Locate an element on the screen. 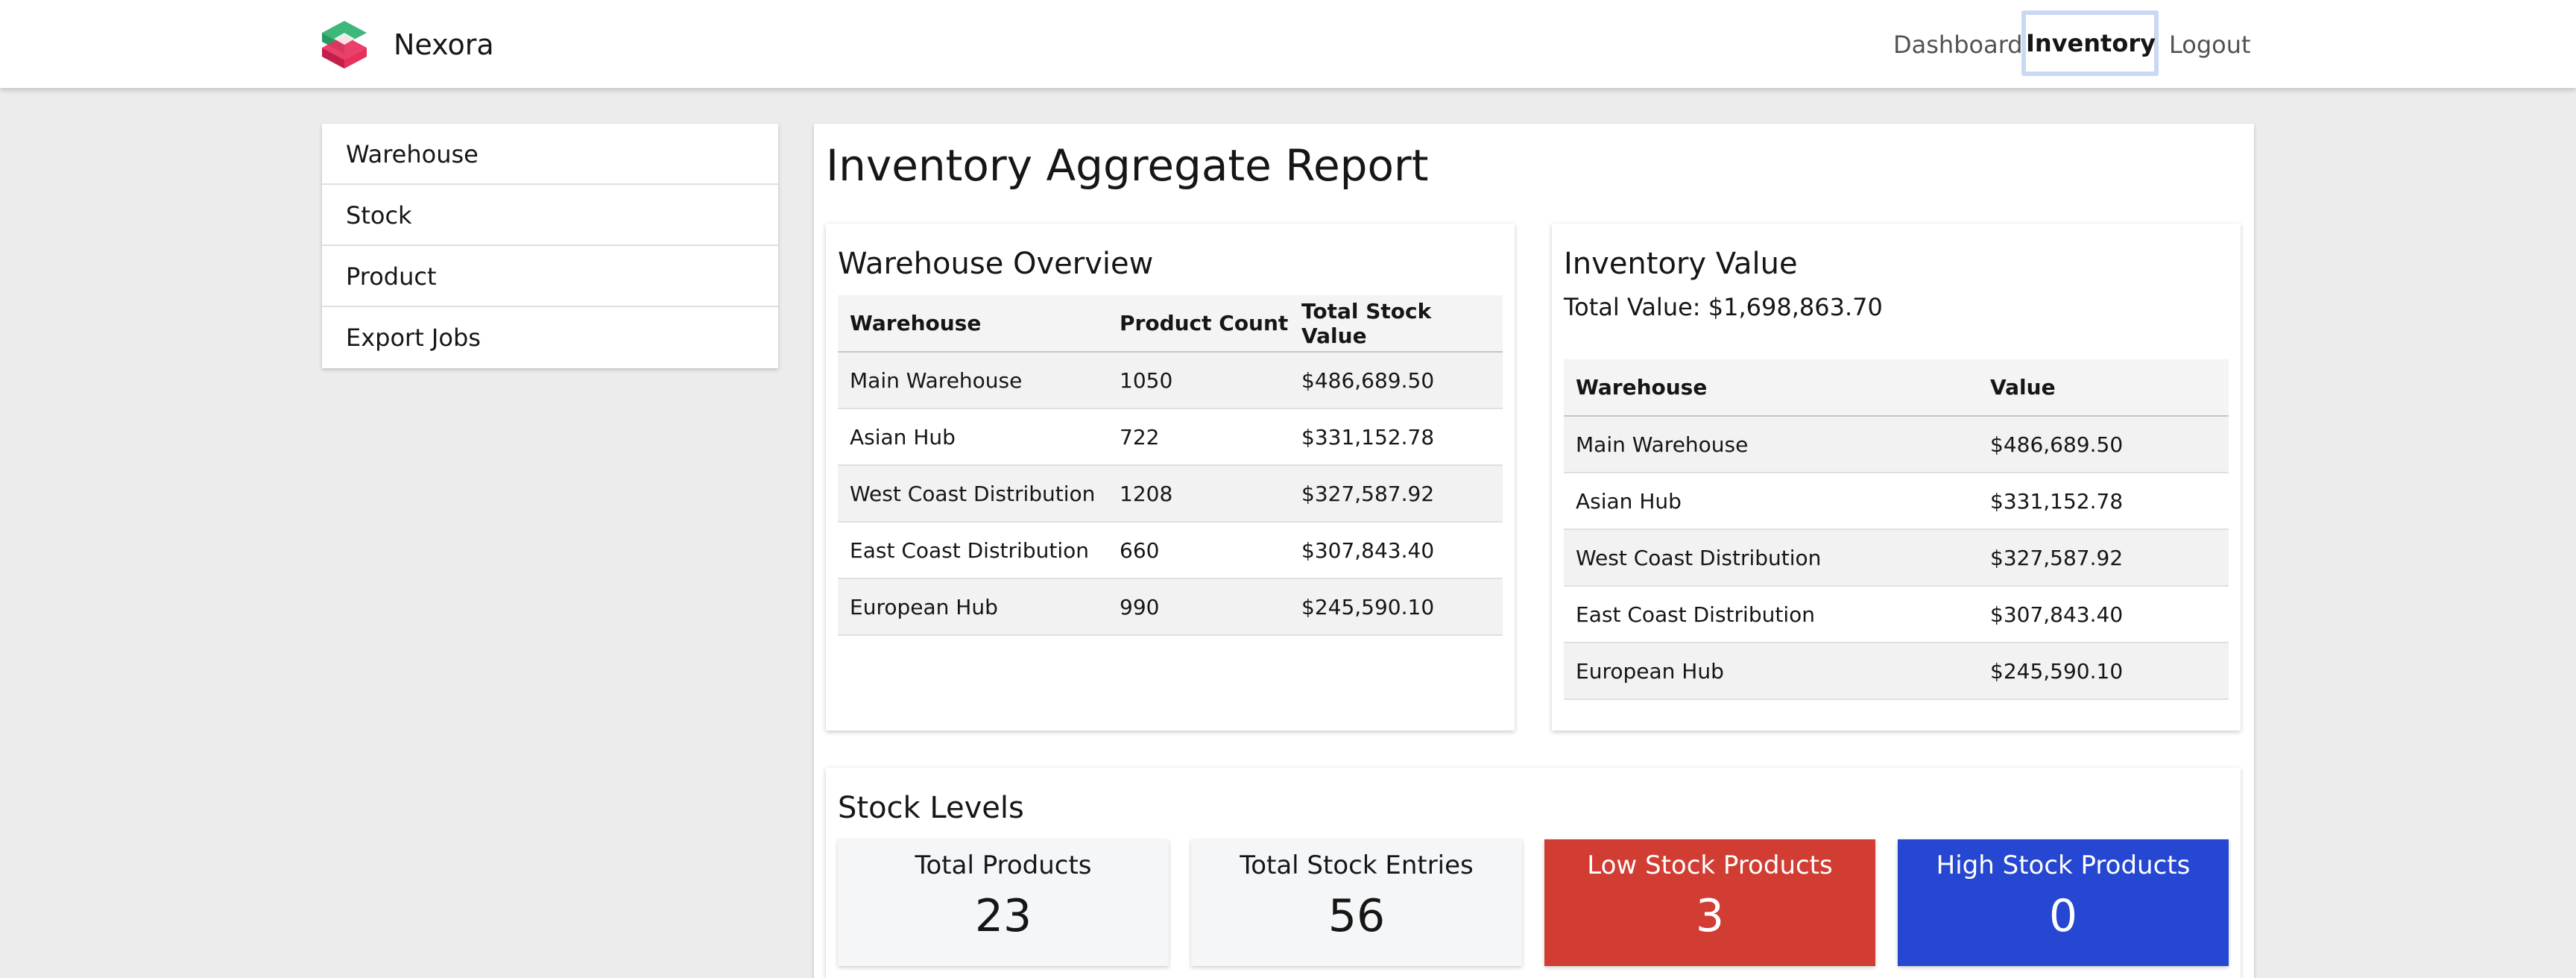 The height and width of the screenshot is (978, 2576). column-header-product-count: Product Count is located at coordinates (1198, 324).